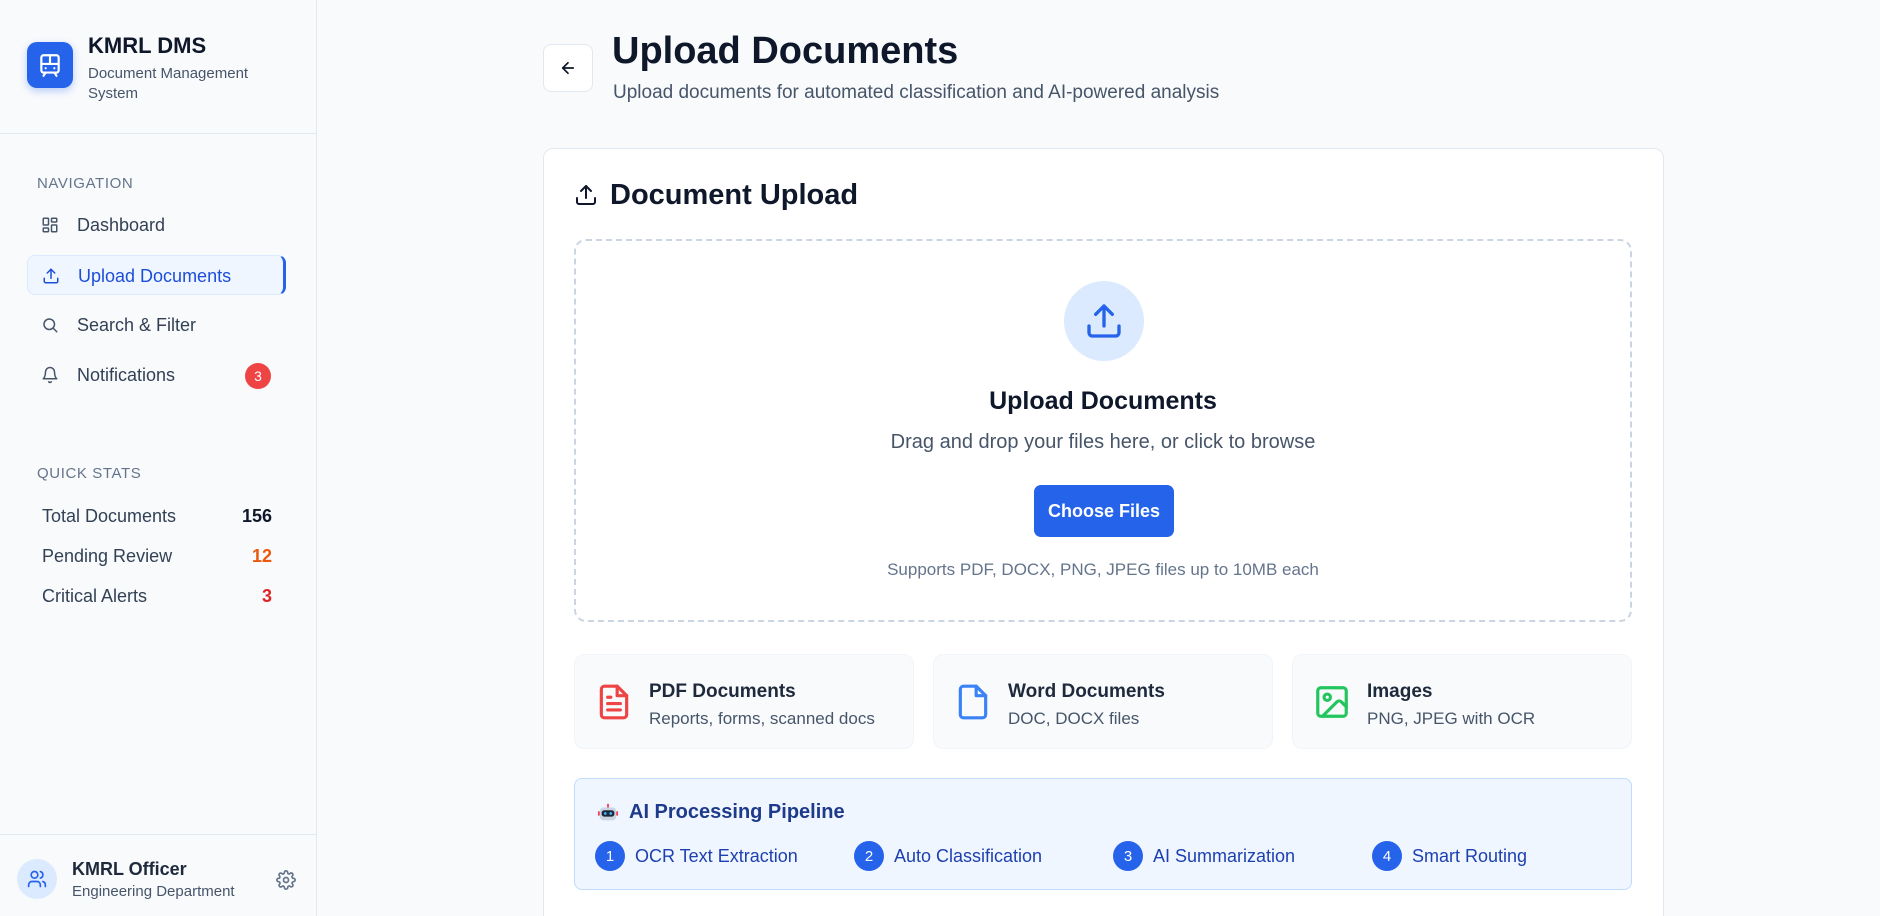 Image resolution: width=1880 pixels, height=916 pixels. I want to click on sidebar-item-notifications: Notifications 3, so click(156, 375).